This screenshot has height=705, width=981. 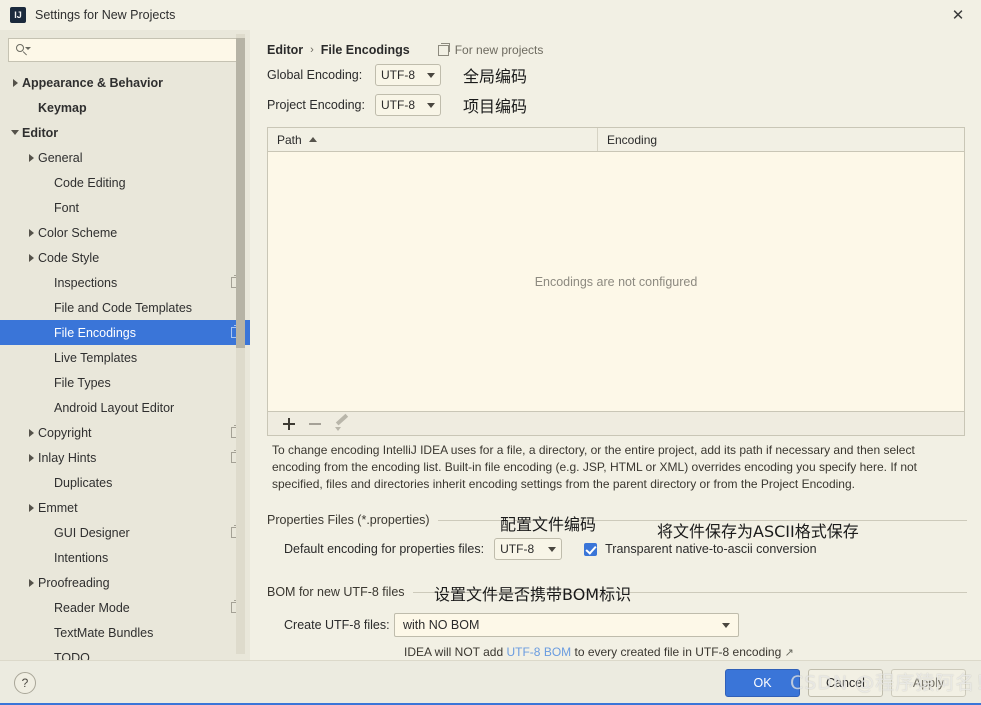 What do you see at coordinates (125, 257) in the screenshot?
I see `sidebar-item-code-style: Code Style` at bounding box center [125, 257].